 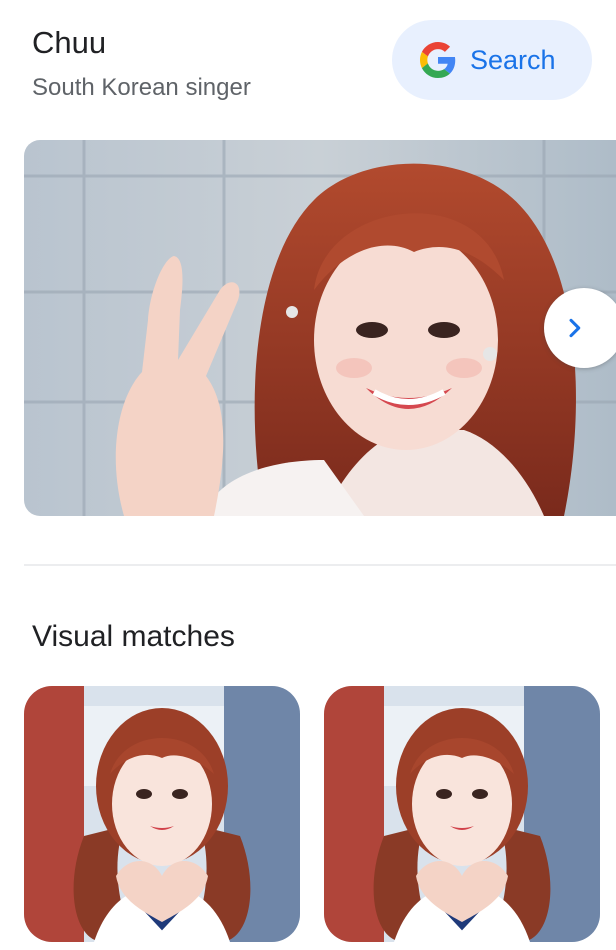 I want to click on section-divider, so click(x=320, y=565).